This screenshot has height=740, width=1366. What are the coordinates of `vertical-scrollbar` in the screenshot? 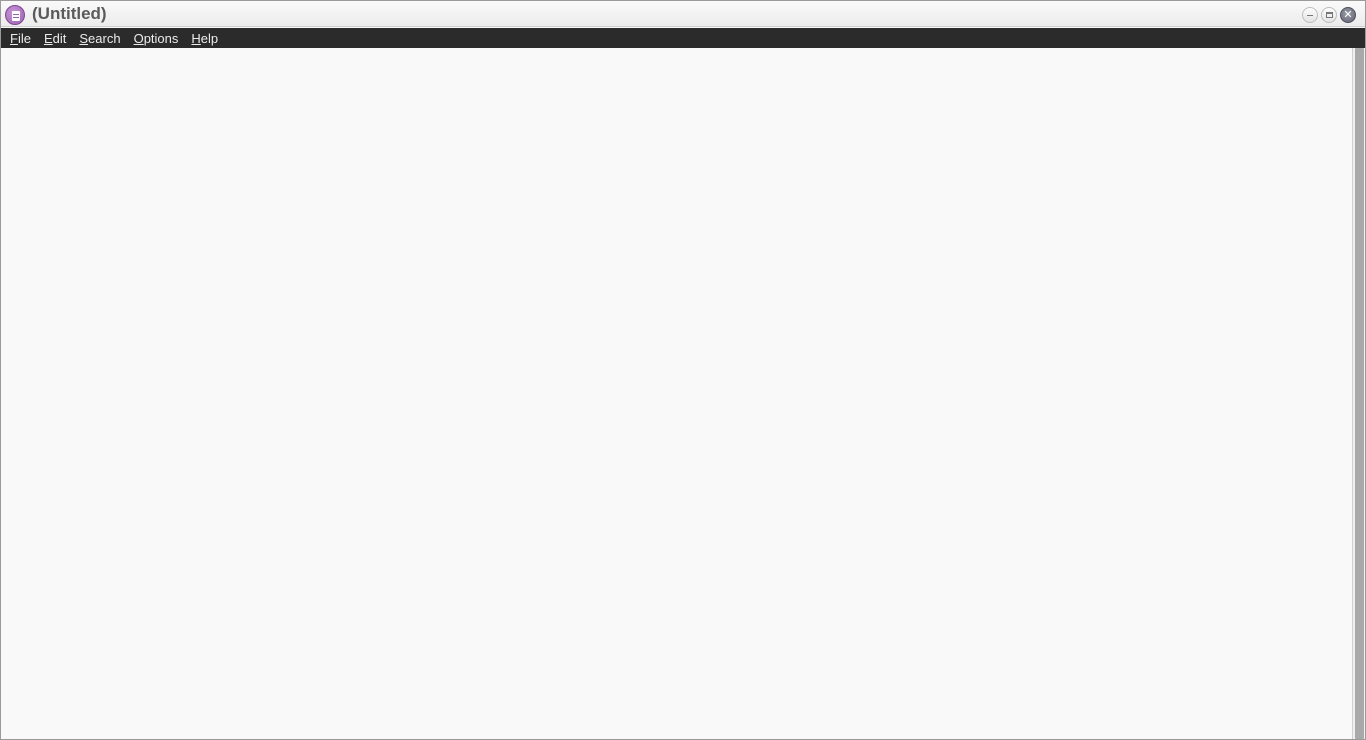 It's located at (1358, 393).